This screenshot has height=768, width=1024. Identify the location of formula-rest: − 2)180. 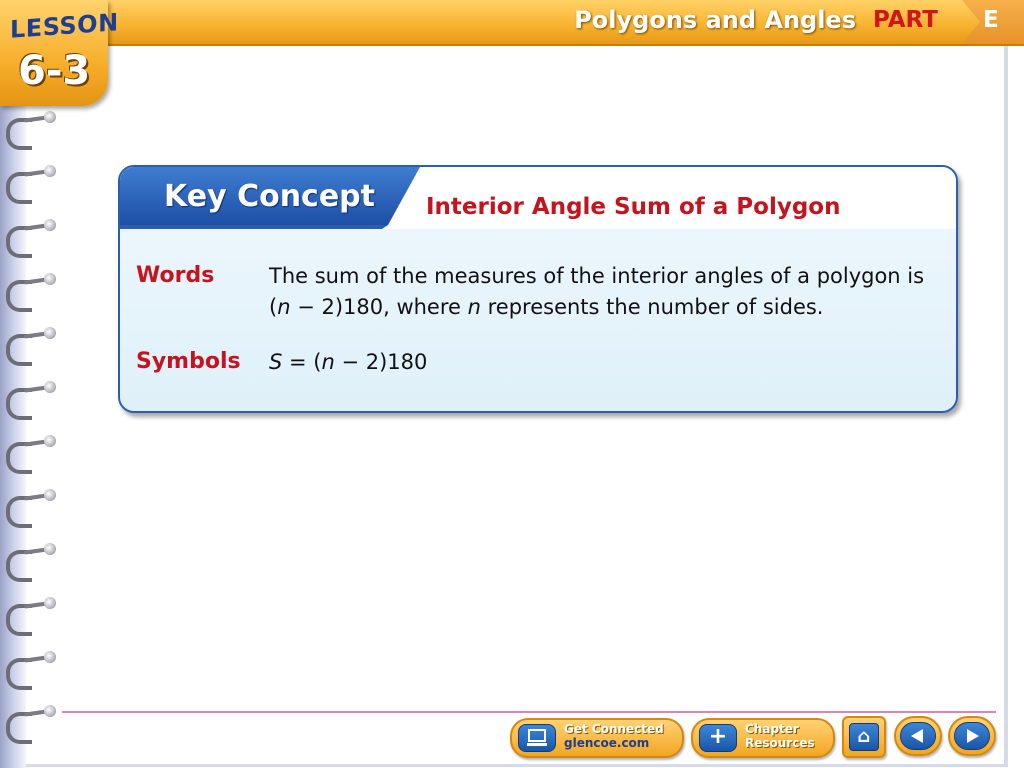
(381, 362).